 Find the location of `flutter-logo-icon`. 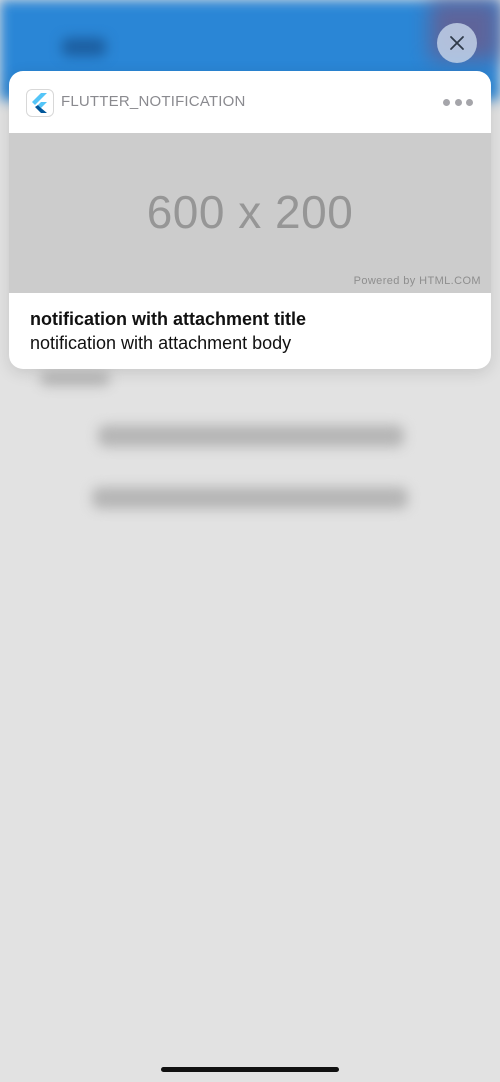

flutter-logo-icon is located at coordinates (39, 103).